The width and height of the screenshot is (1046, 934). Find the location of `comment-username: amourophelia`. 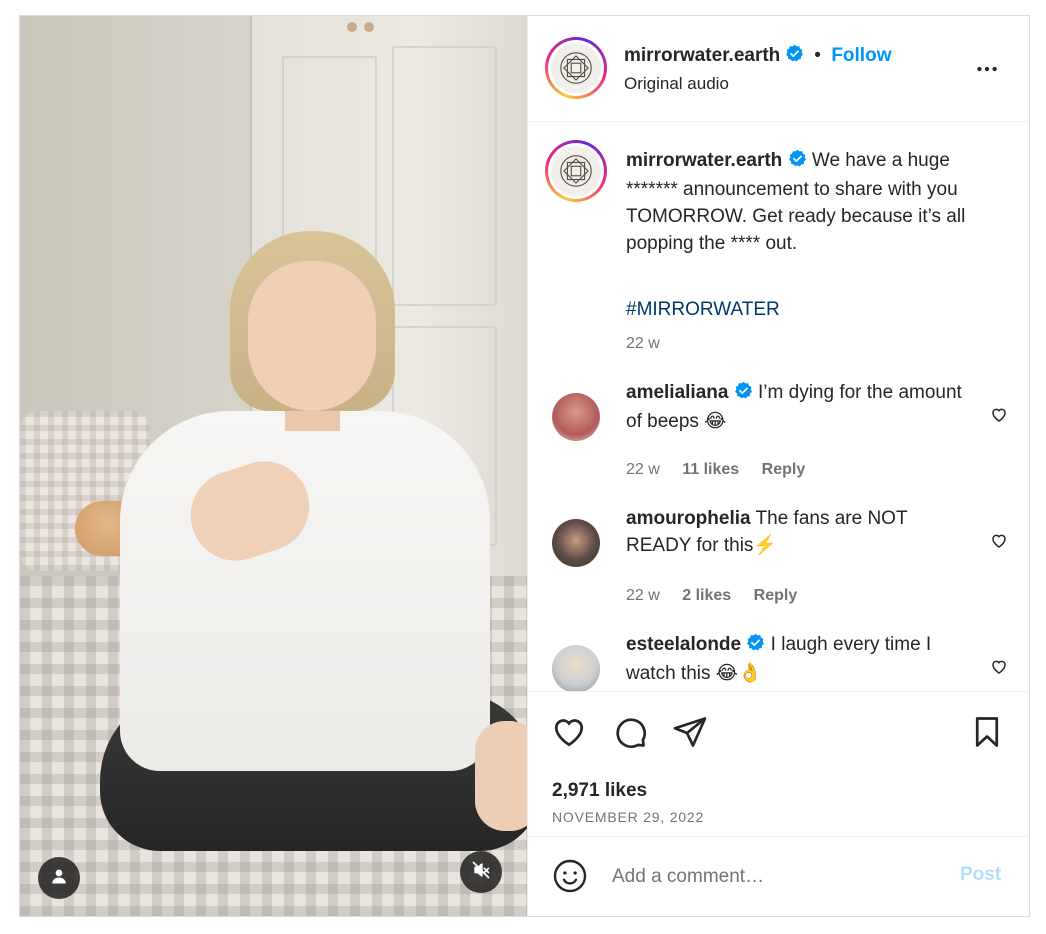

comment-username: amourophelia is located at coordinates (688, 518).